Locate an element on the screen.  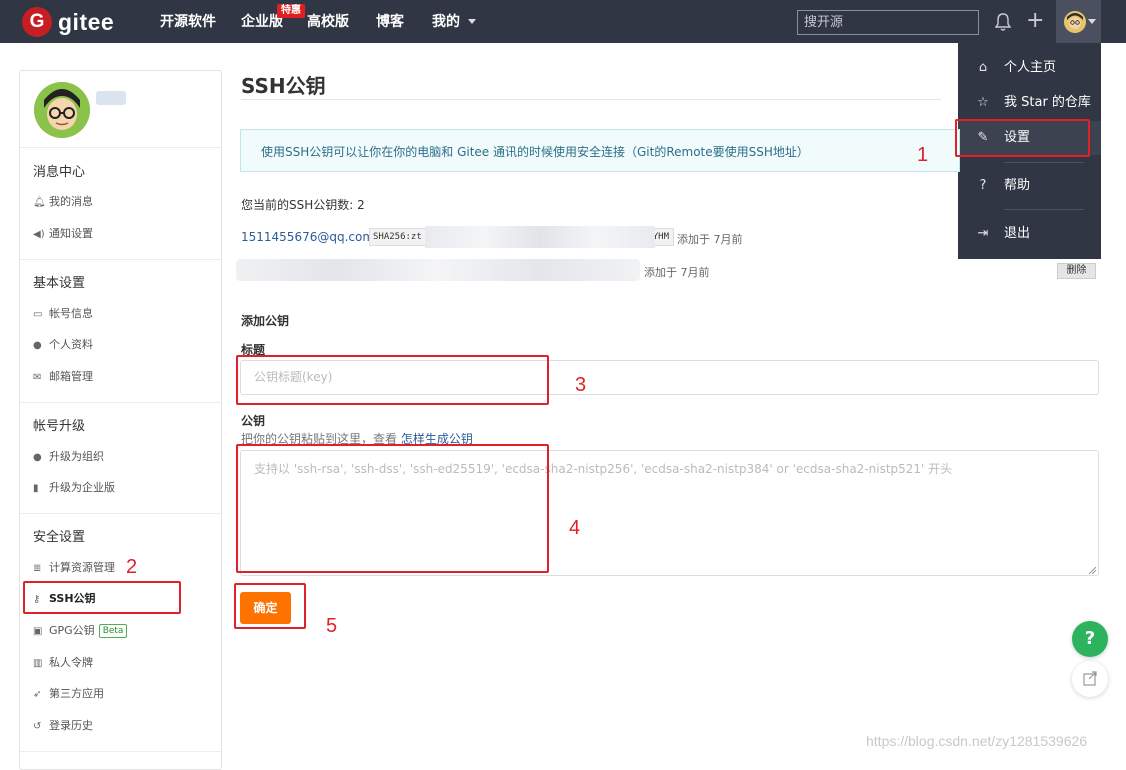
bell-icon is located at coordinates (1003, 24).